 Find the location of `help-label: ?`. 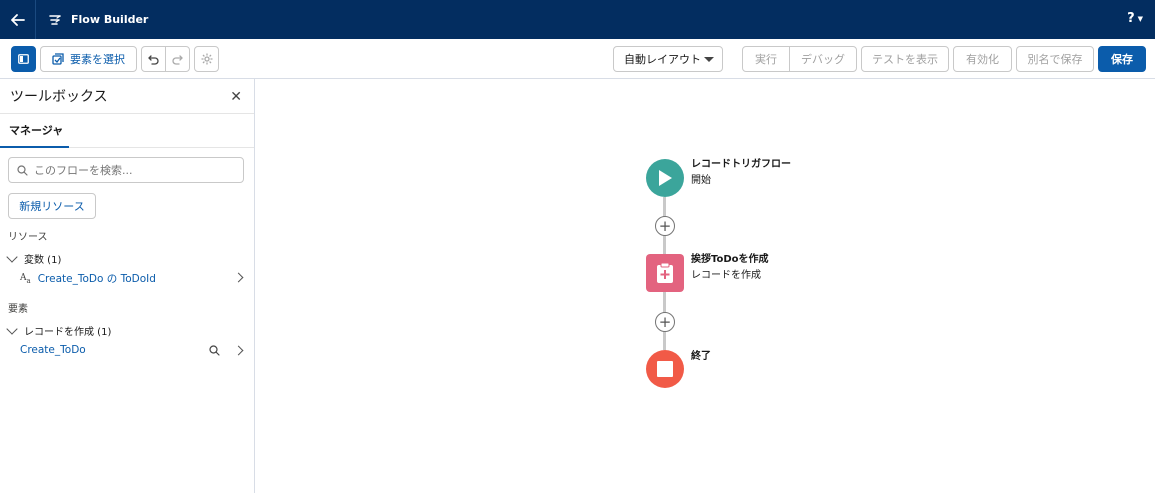

help-label: ? is located at coordinates (1131, 18).